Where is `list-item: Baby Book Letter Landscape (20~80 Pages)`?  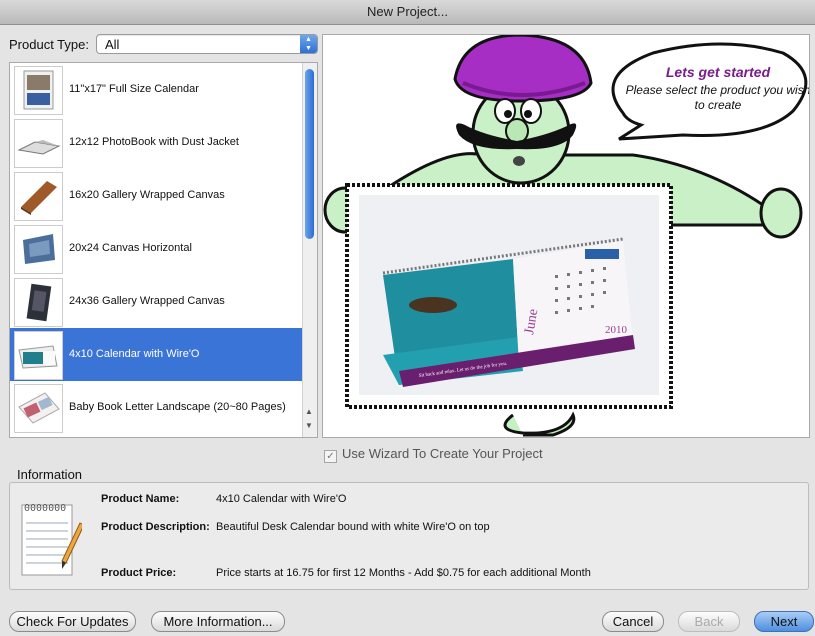 list-item: Baby Book Letter Landscape (20~80 Pages) is located at coordinates (156, 407).